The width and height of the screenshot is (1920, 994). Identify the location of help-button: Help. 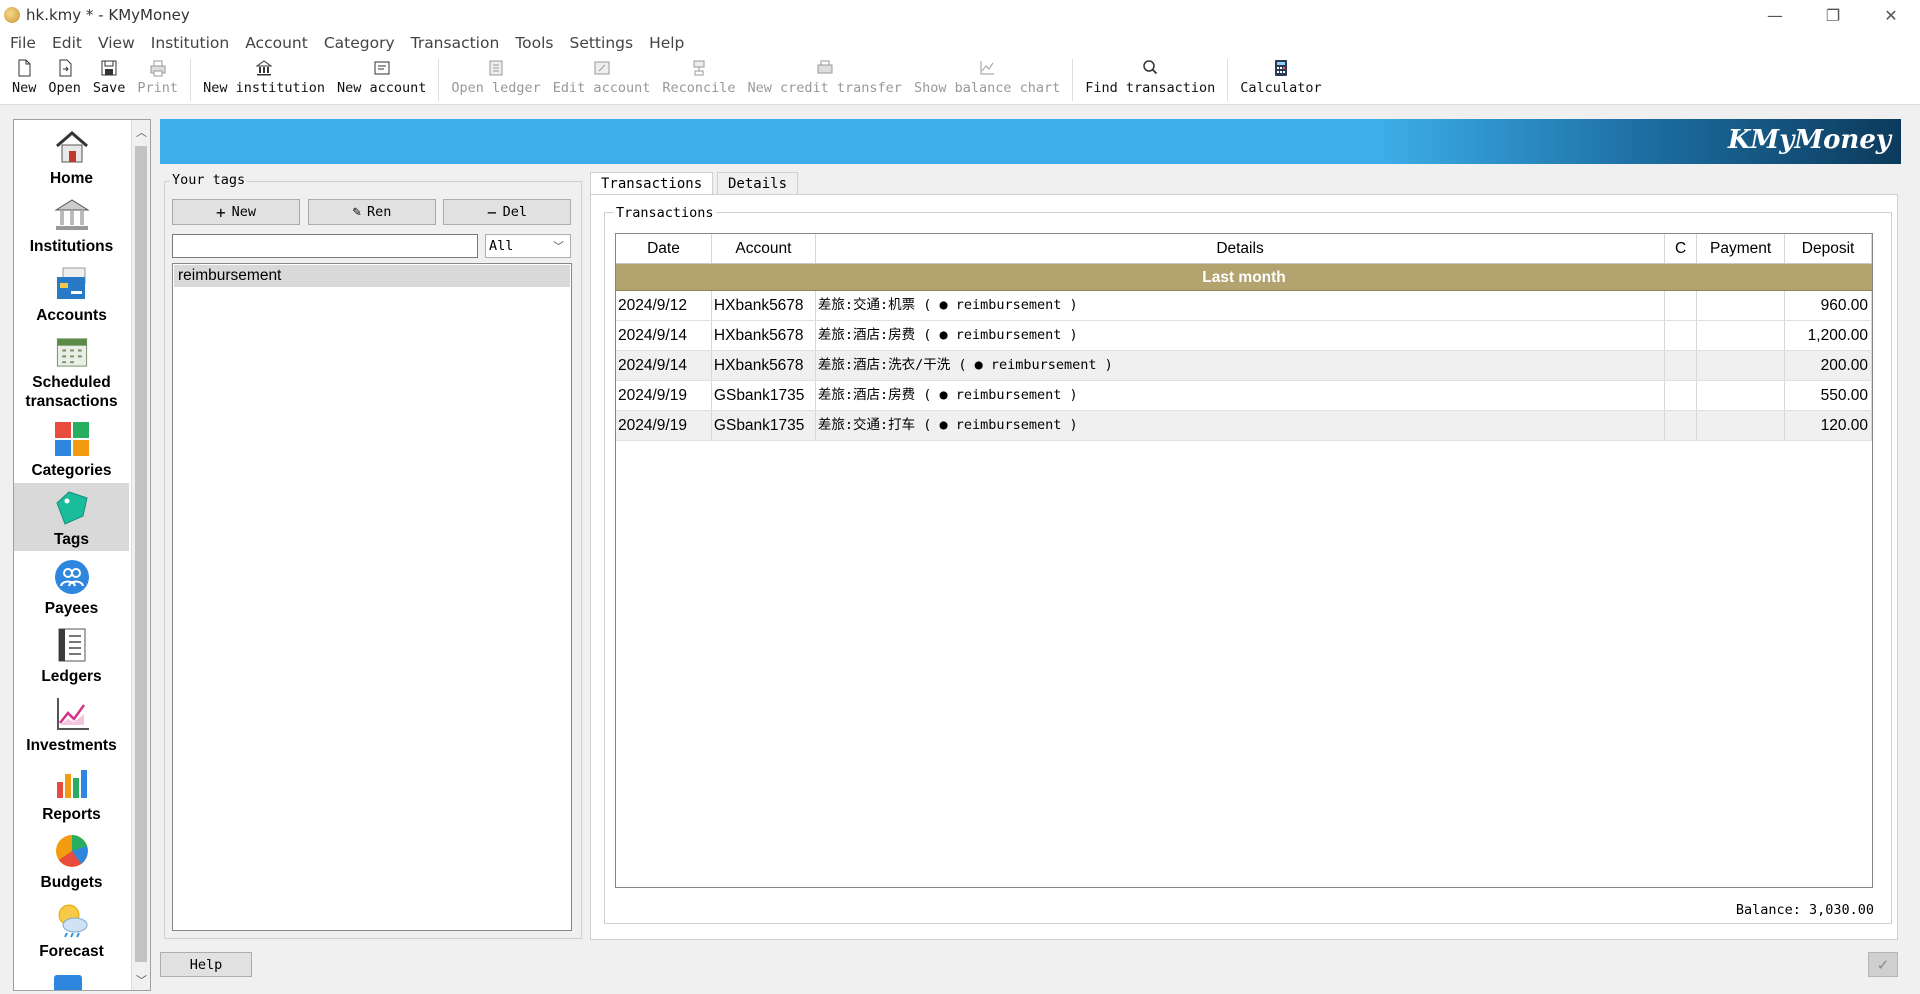
(206, 964).